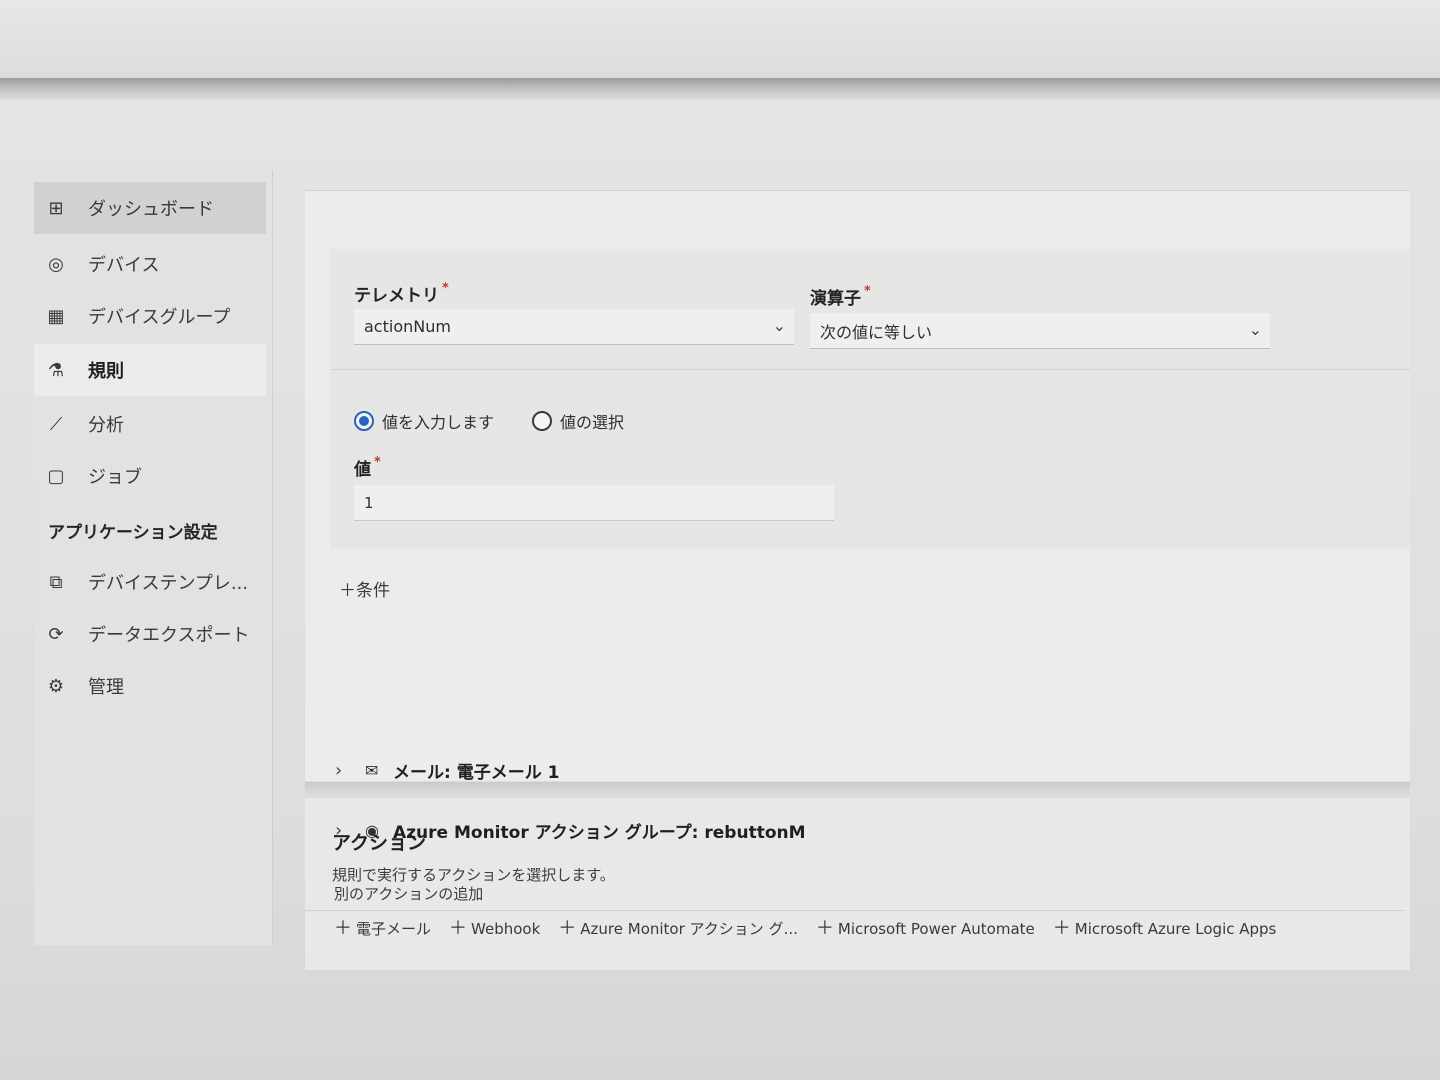  What do you see at coordinates (56, 264) in the screenshot?
I see `device-icon: ◎` at bounding box center [56, 264].